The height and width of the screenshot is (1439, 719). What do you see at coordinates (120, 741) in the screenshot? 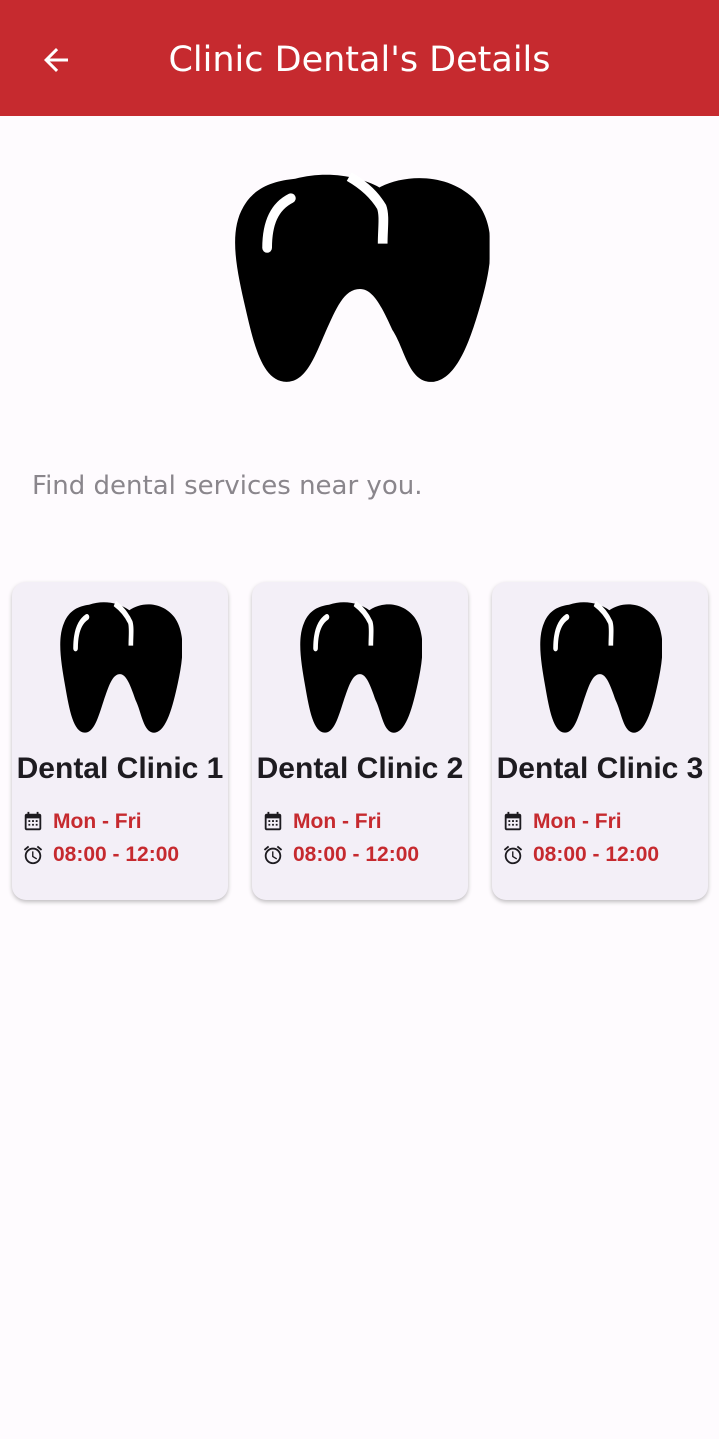
I see `clinic-card: Dental Clinic 1 Mon - Fri 08:00 - 12:00` at bounding box center [120, 741].